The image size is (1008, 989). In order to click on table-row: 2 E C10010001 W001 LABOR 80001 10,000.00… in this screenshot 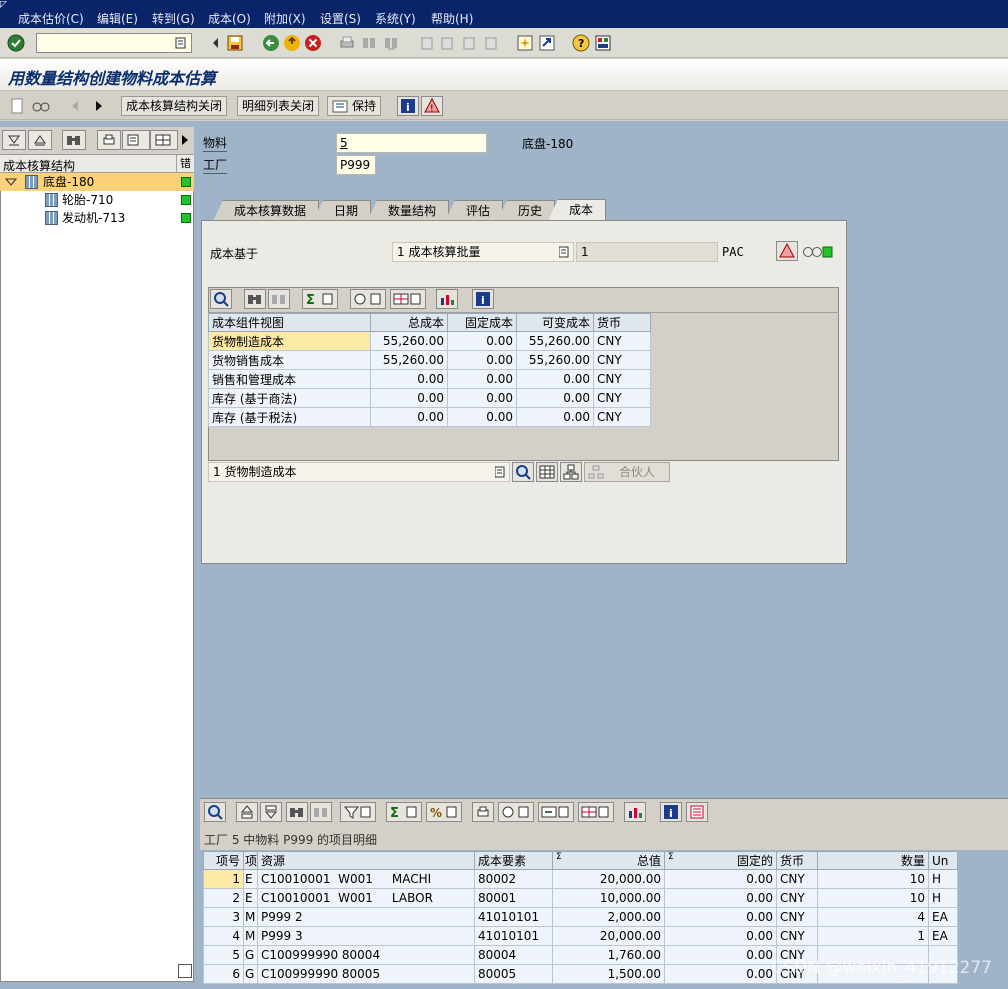, I will do `click(580, 898)`.